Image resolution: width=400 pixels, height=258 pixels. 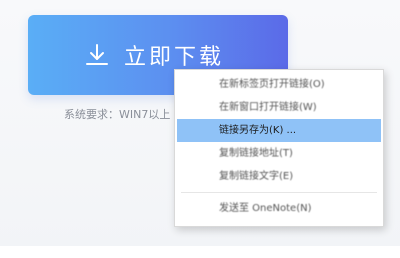 I want to click on menu-item-open-new-tab: 在新标签页打开链接(O), so click(x=279, y=84).